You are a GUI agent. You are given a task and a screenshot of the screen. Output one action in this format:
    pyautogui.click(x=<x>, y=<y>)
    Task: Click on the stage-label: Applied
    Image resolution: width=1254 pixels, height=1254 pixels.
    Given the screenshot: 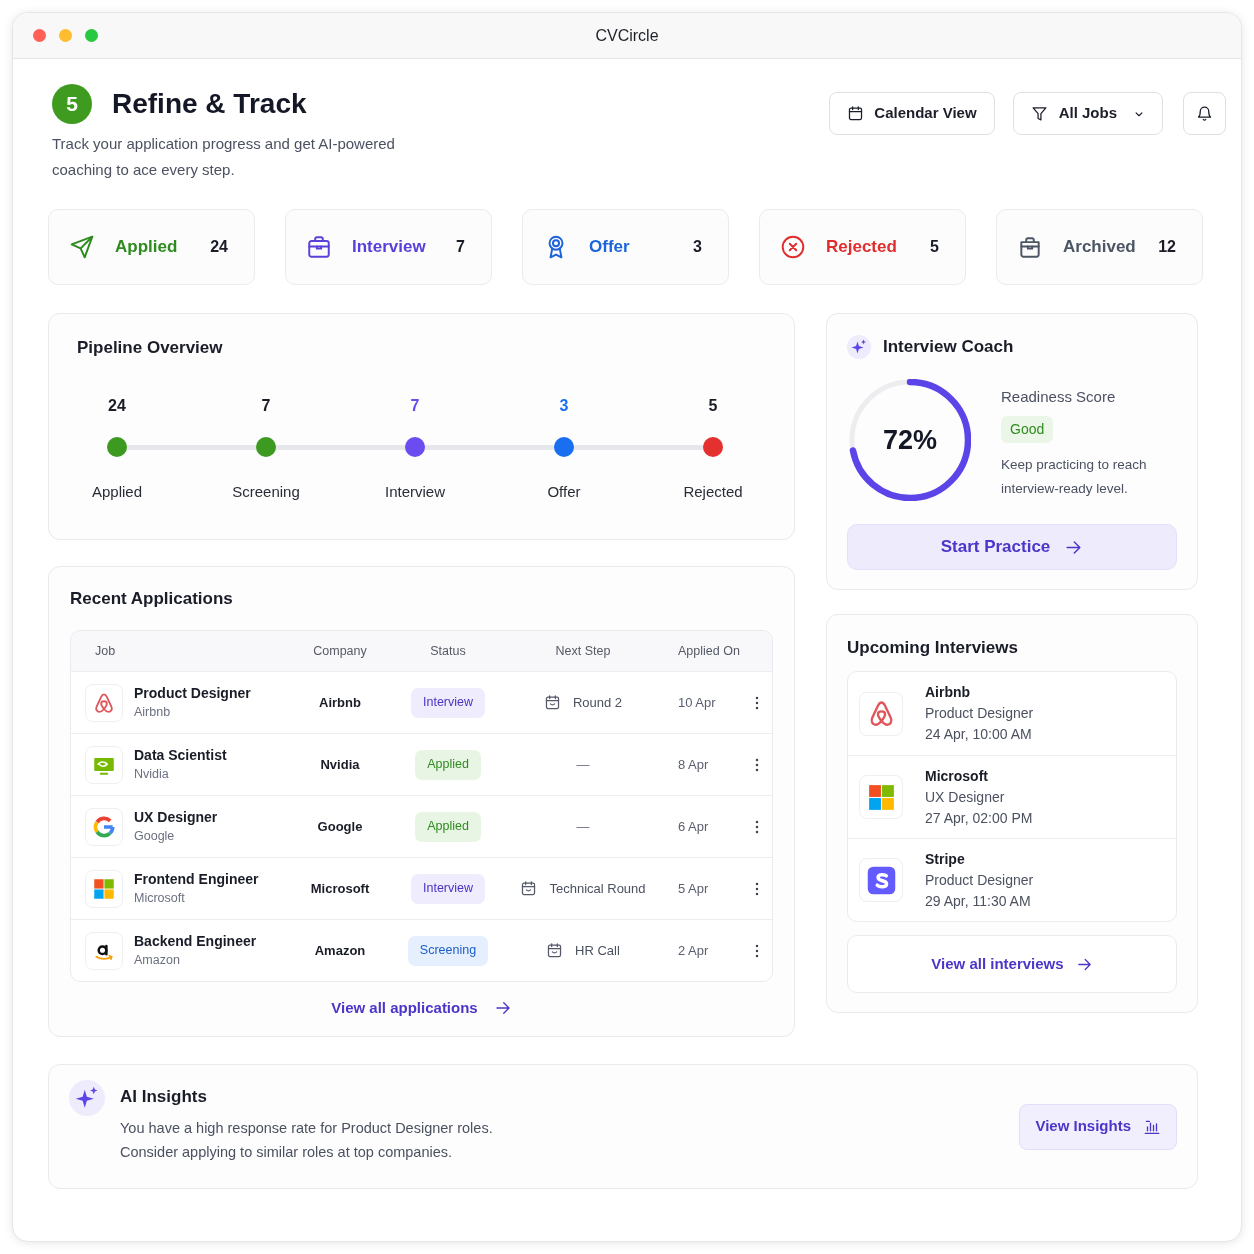 What is the action you would take?
    pyautogui.click(x=116, y=492)
    